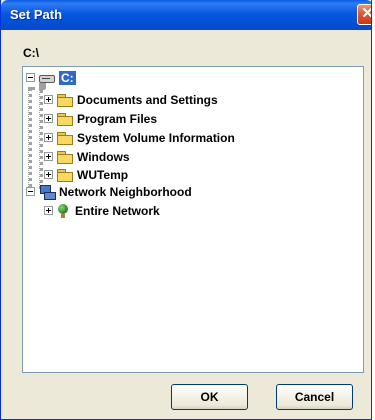 This screenshot has height=420, width=375. Describe the element at coordinates (31, 53) in the screenshot. I see `current-path-label: C:\` at that location.